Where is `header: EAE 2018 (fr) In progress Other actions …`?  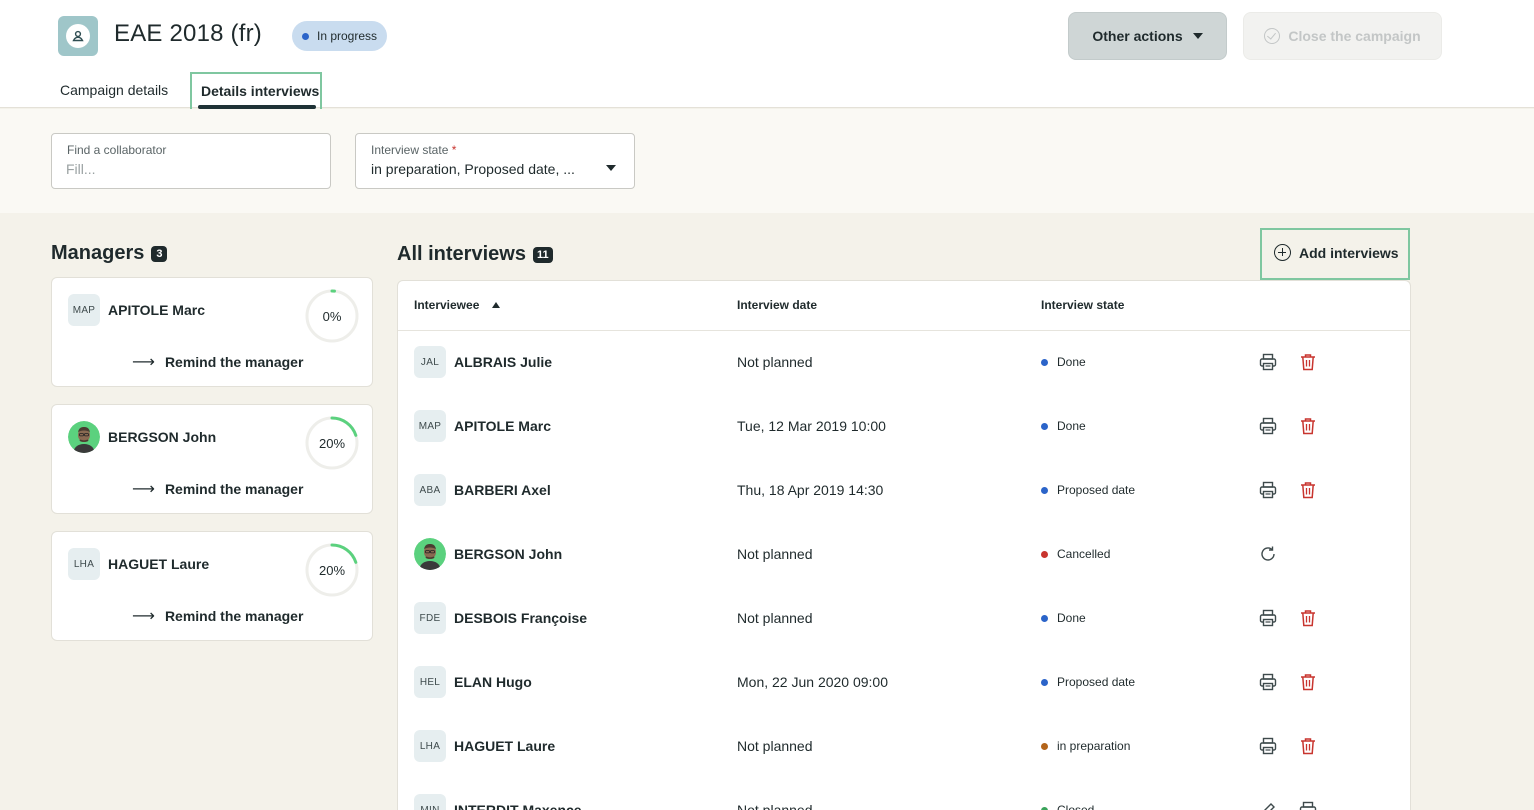
header: EAE 2018 (fr) In progress Other actions … is located at coordinates (767, 60).